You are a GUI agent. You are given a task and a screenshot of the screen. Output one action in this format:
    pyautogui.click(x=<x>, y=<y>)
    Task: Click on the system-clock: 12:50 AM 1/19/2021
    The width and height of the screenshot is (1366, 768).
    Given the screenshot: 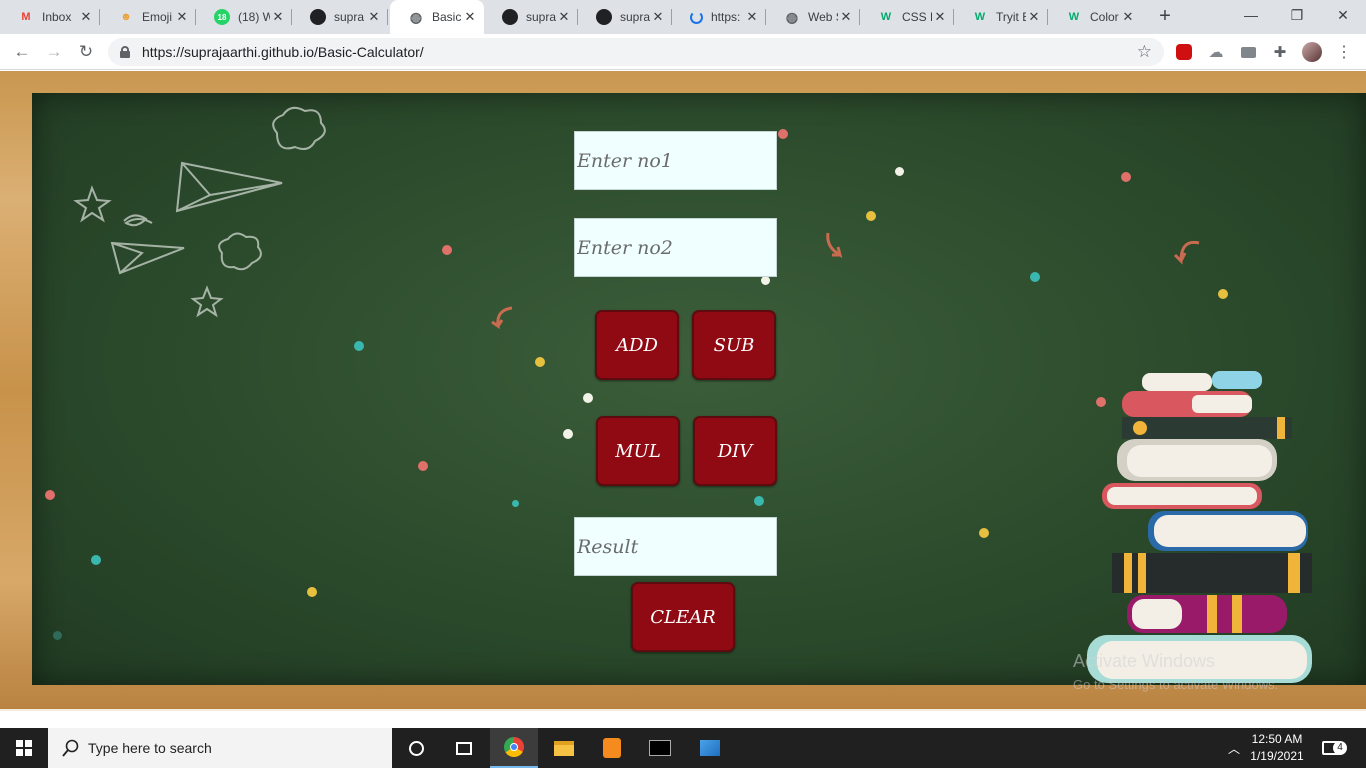 What is the action you would take?
    pyautogui.click(x=1277, y=748)
    